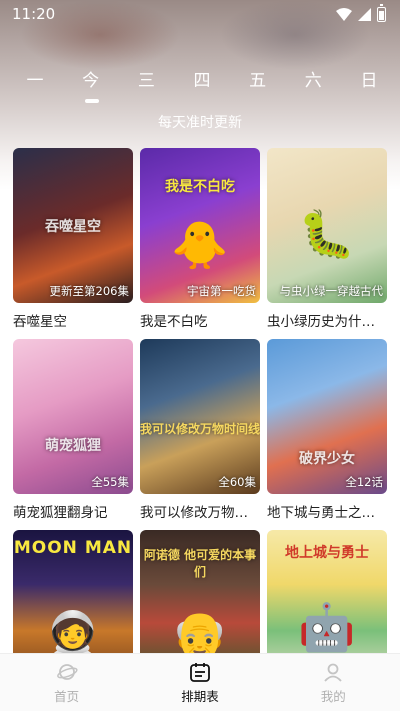  I want to click on poster-art-text: 破界少女, so click(327, 458).